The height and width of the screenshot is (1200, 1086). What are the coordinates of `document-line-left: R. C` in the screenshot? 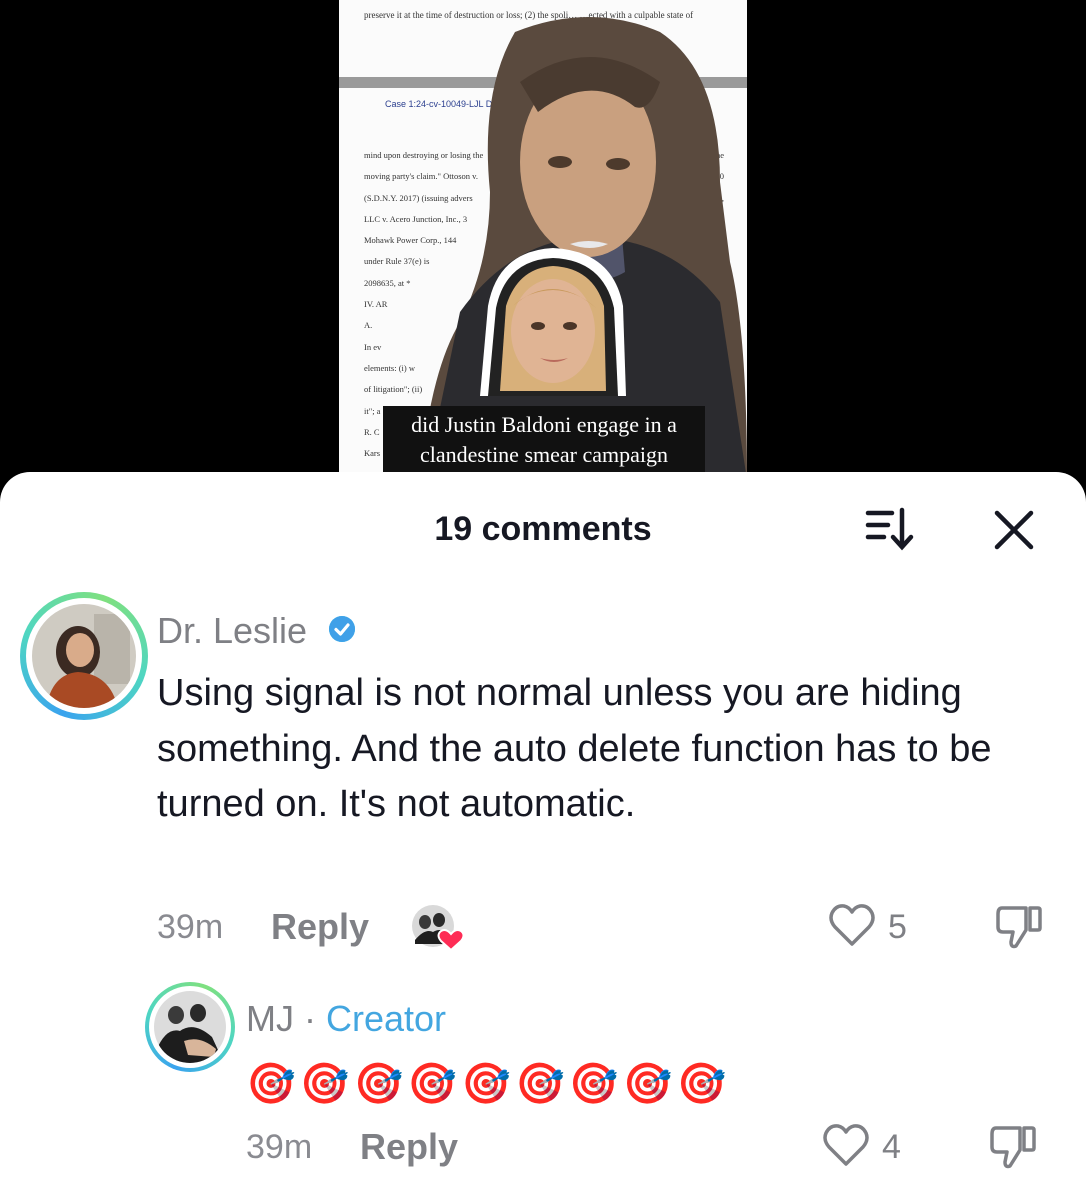 It's located at (372, 431).